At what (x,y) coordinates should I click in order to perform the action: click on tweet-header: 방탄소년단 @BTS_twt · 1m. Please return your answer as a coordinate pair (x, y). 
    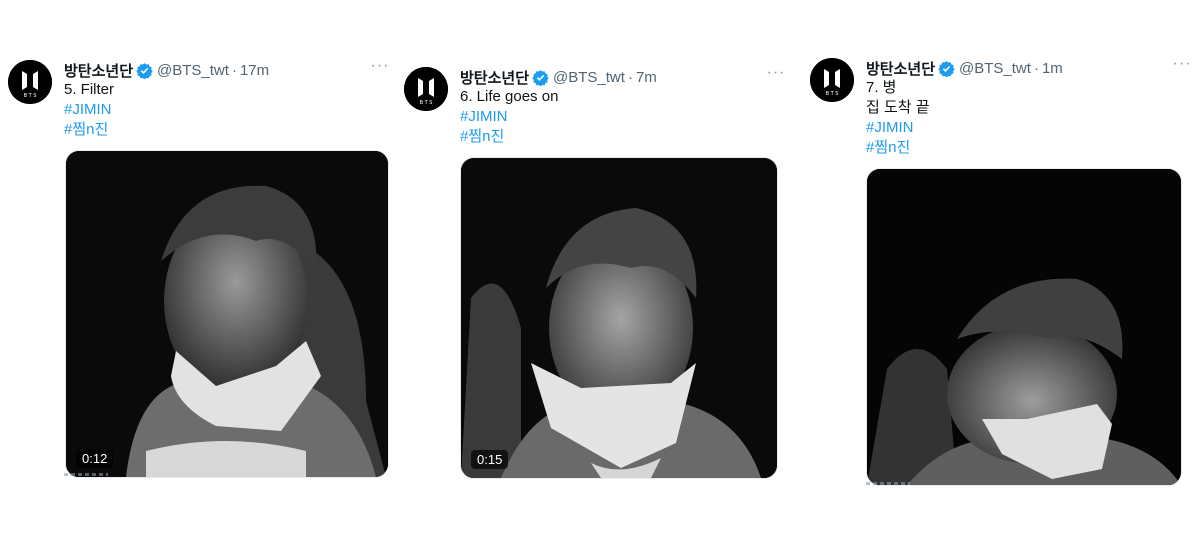
    Looking at the image, I should click on (1033, 68).